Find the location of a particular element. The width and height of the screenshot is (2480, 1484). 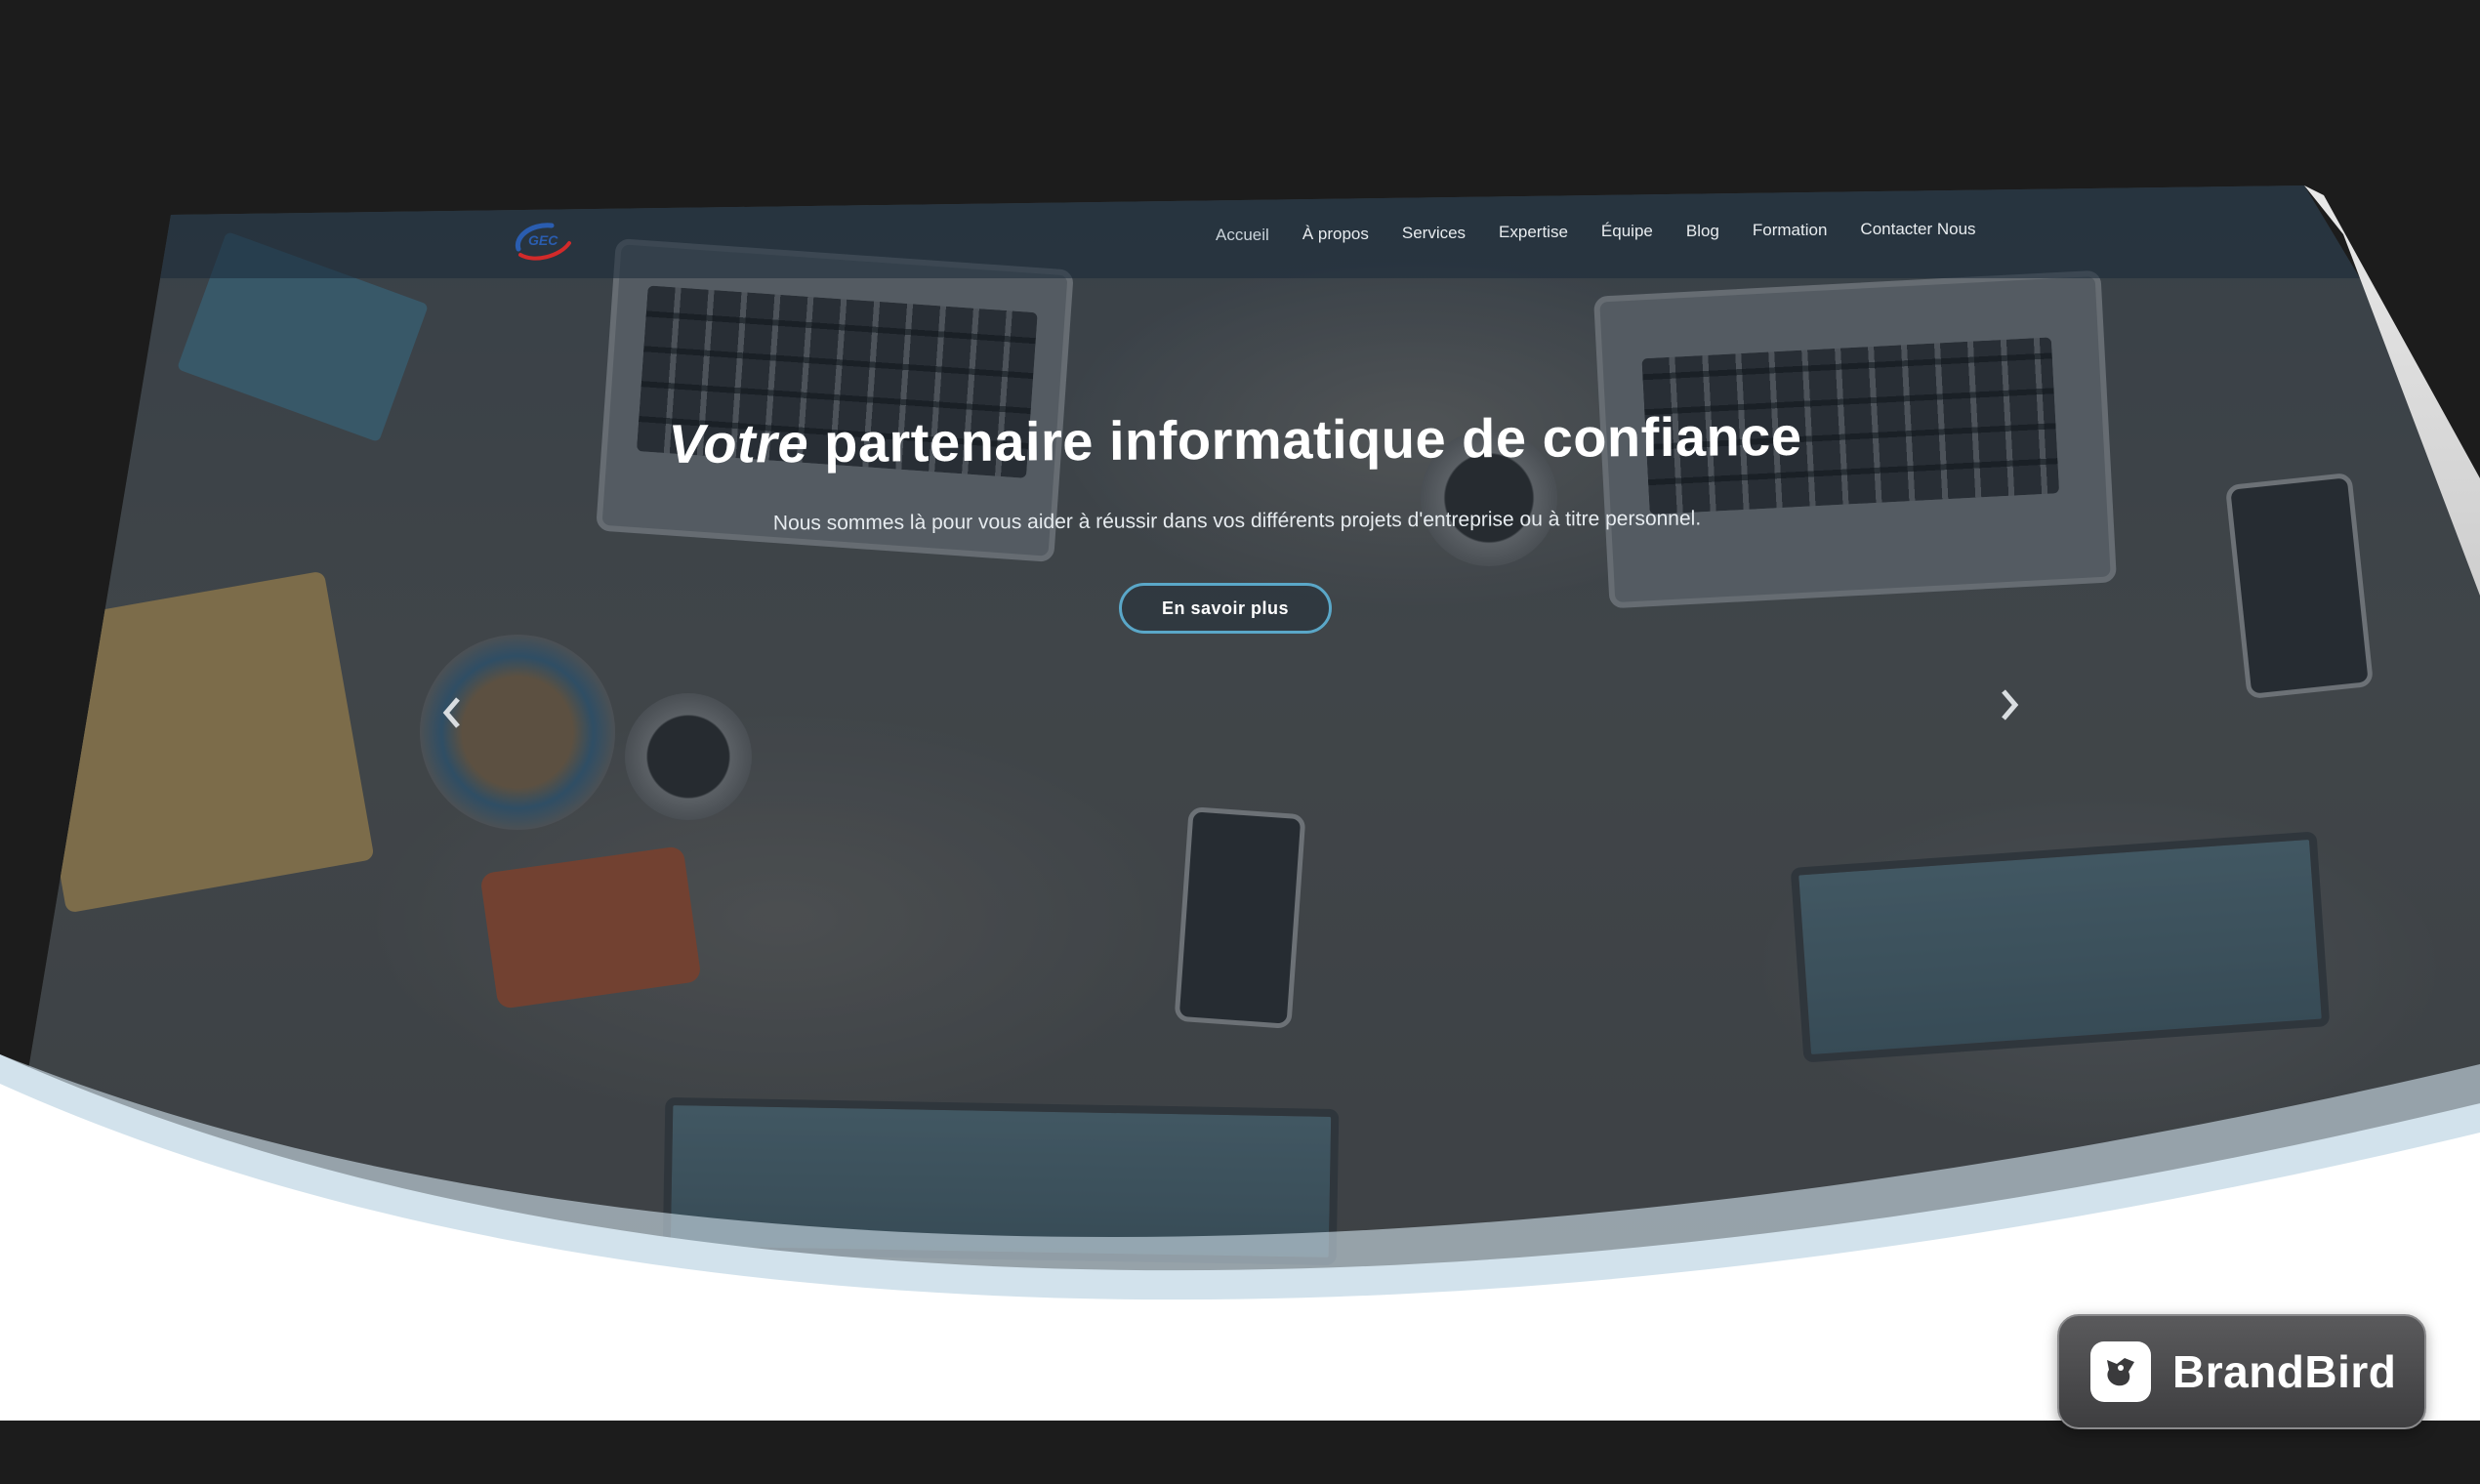

nav-item-services: Services is located at coordinates (1433, 234).